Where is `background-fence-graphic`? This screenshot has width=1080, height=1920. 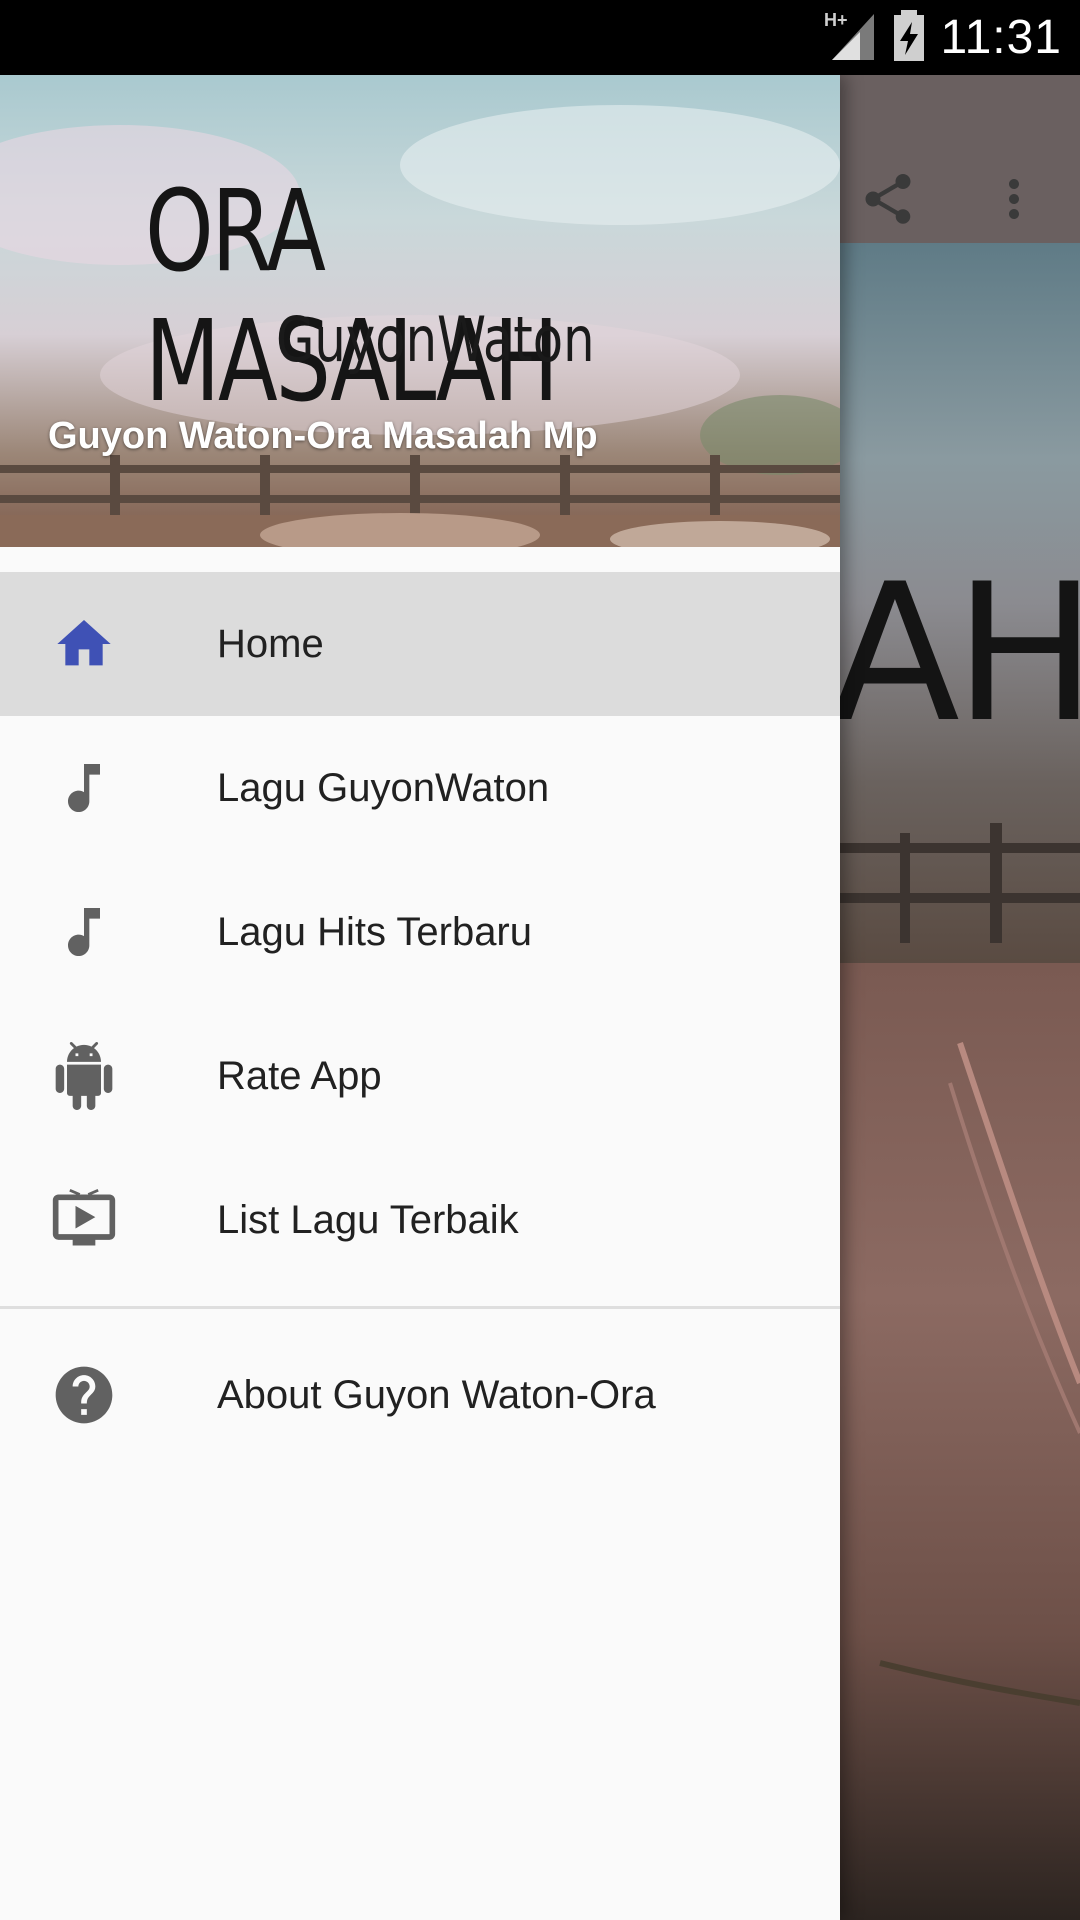
background-fence-graphic is located at coordinates (960, 883).